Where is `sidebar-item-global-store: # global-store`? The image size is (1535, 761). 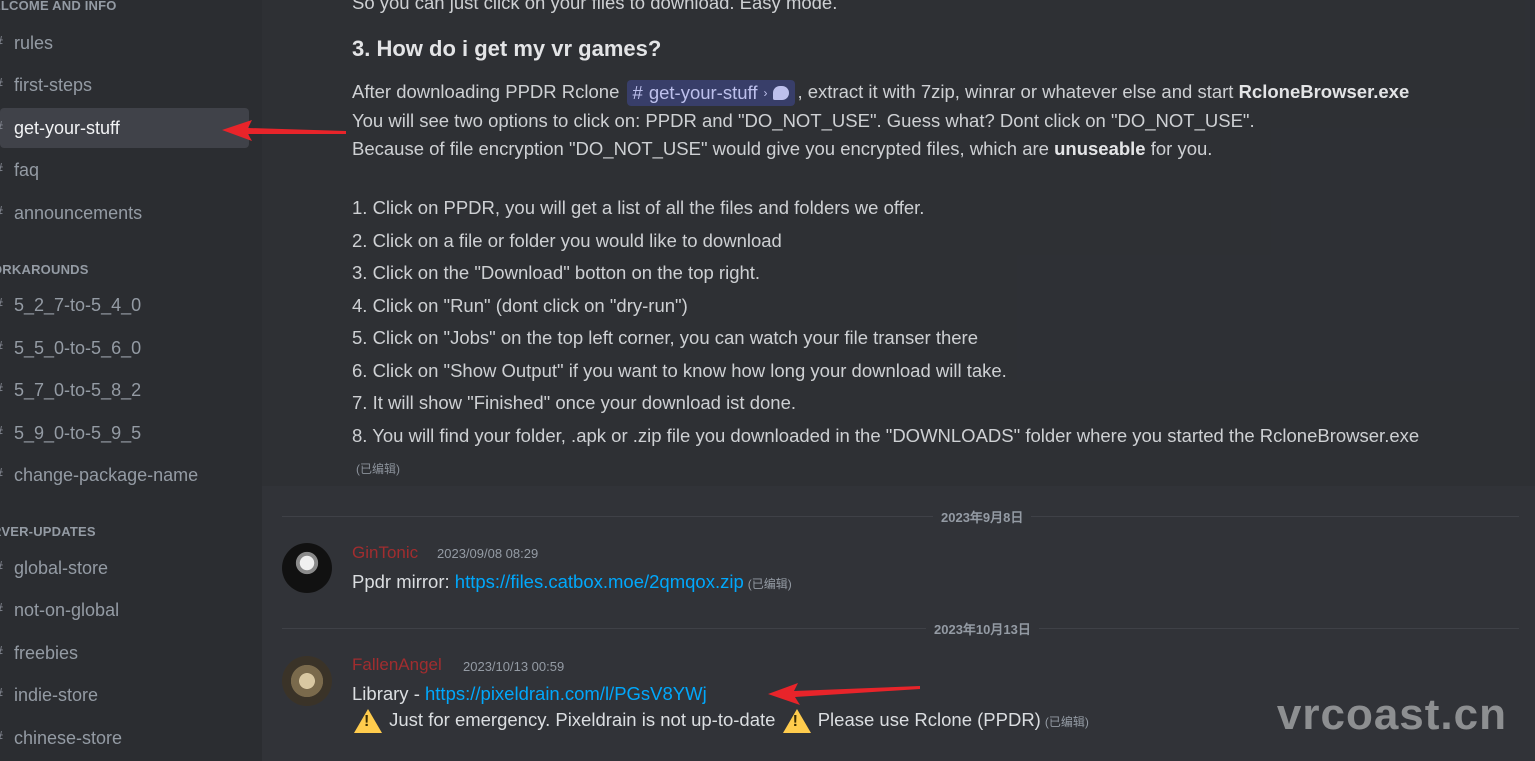 sidebar-item-global-store: # global-store is located at coordinates (124, 568).